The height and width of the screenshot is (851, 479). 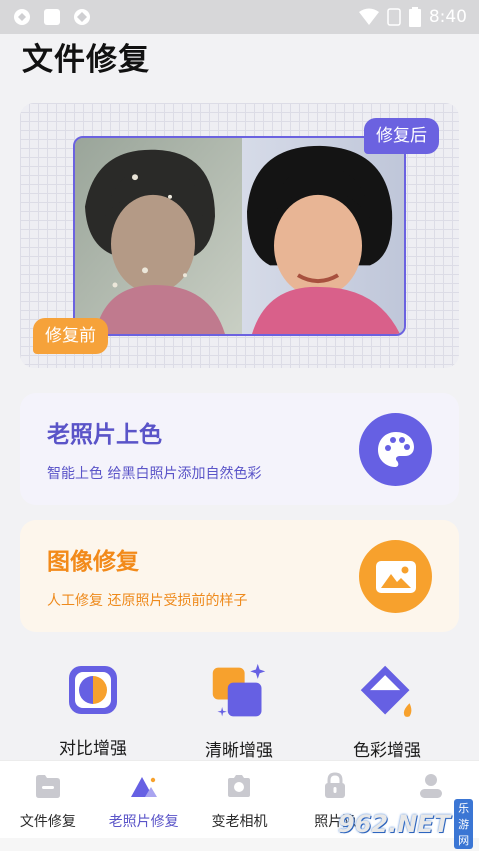 I want to click on after-badge: 修复后, so click(x=401, y=136).